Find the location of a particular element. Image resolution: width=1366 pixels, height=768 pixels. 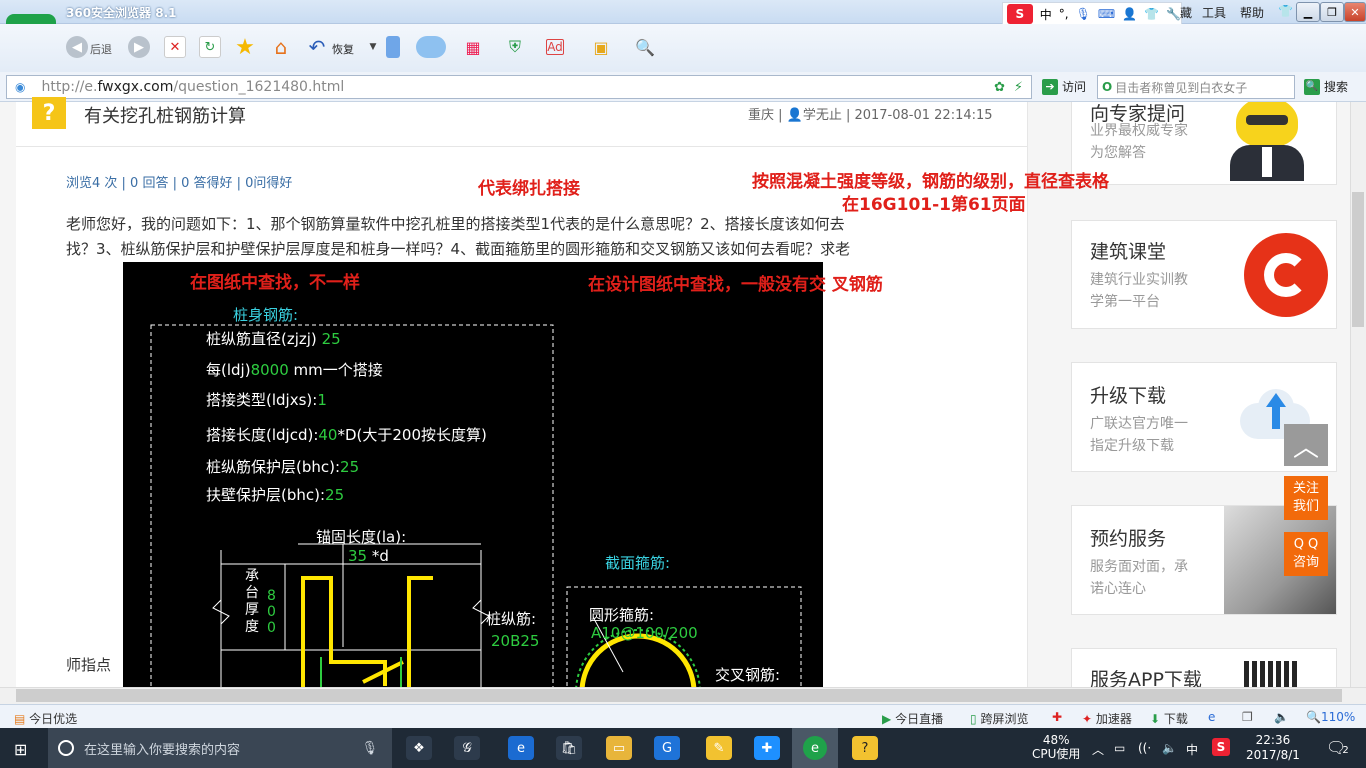

app-swirl-icon: 𝒢 is located at coordinates (467, 748).